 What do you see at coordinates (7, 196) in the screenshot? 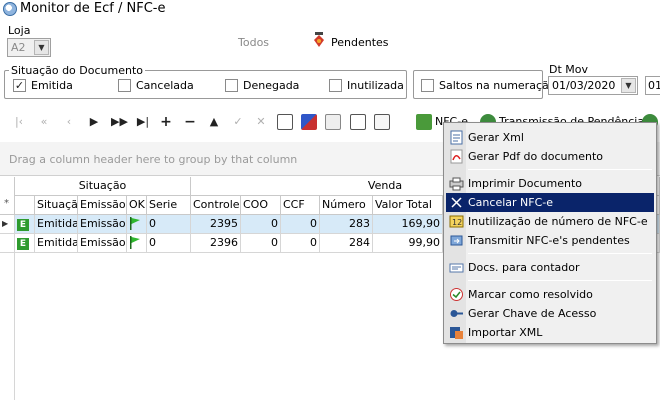
I see `row-indicator-header` at bounding box center [7, 196].